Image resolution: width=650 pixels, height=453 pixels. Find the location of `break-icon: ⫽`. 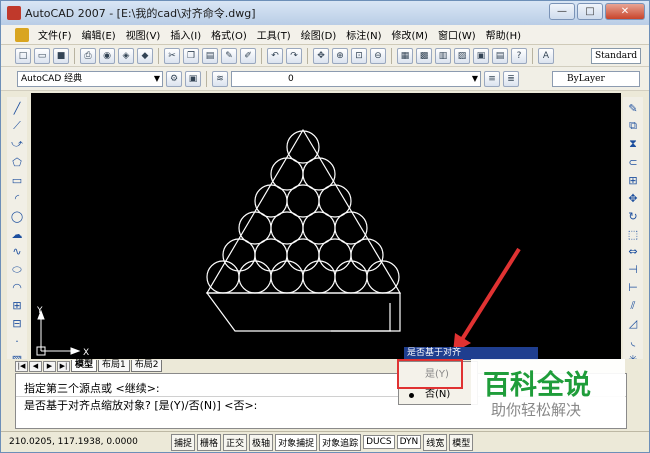

break-icon: ⫽ is located at coordinates (633, 305).